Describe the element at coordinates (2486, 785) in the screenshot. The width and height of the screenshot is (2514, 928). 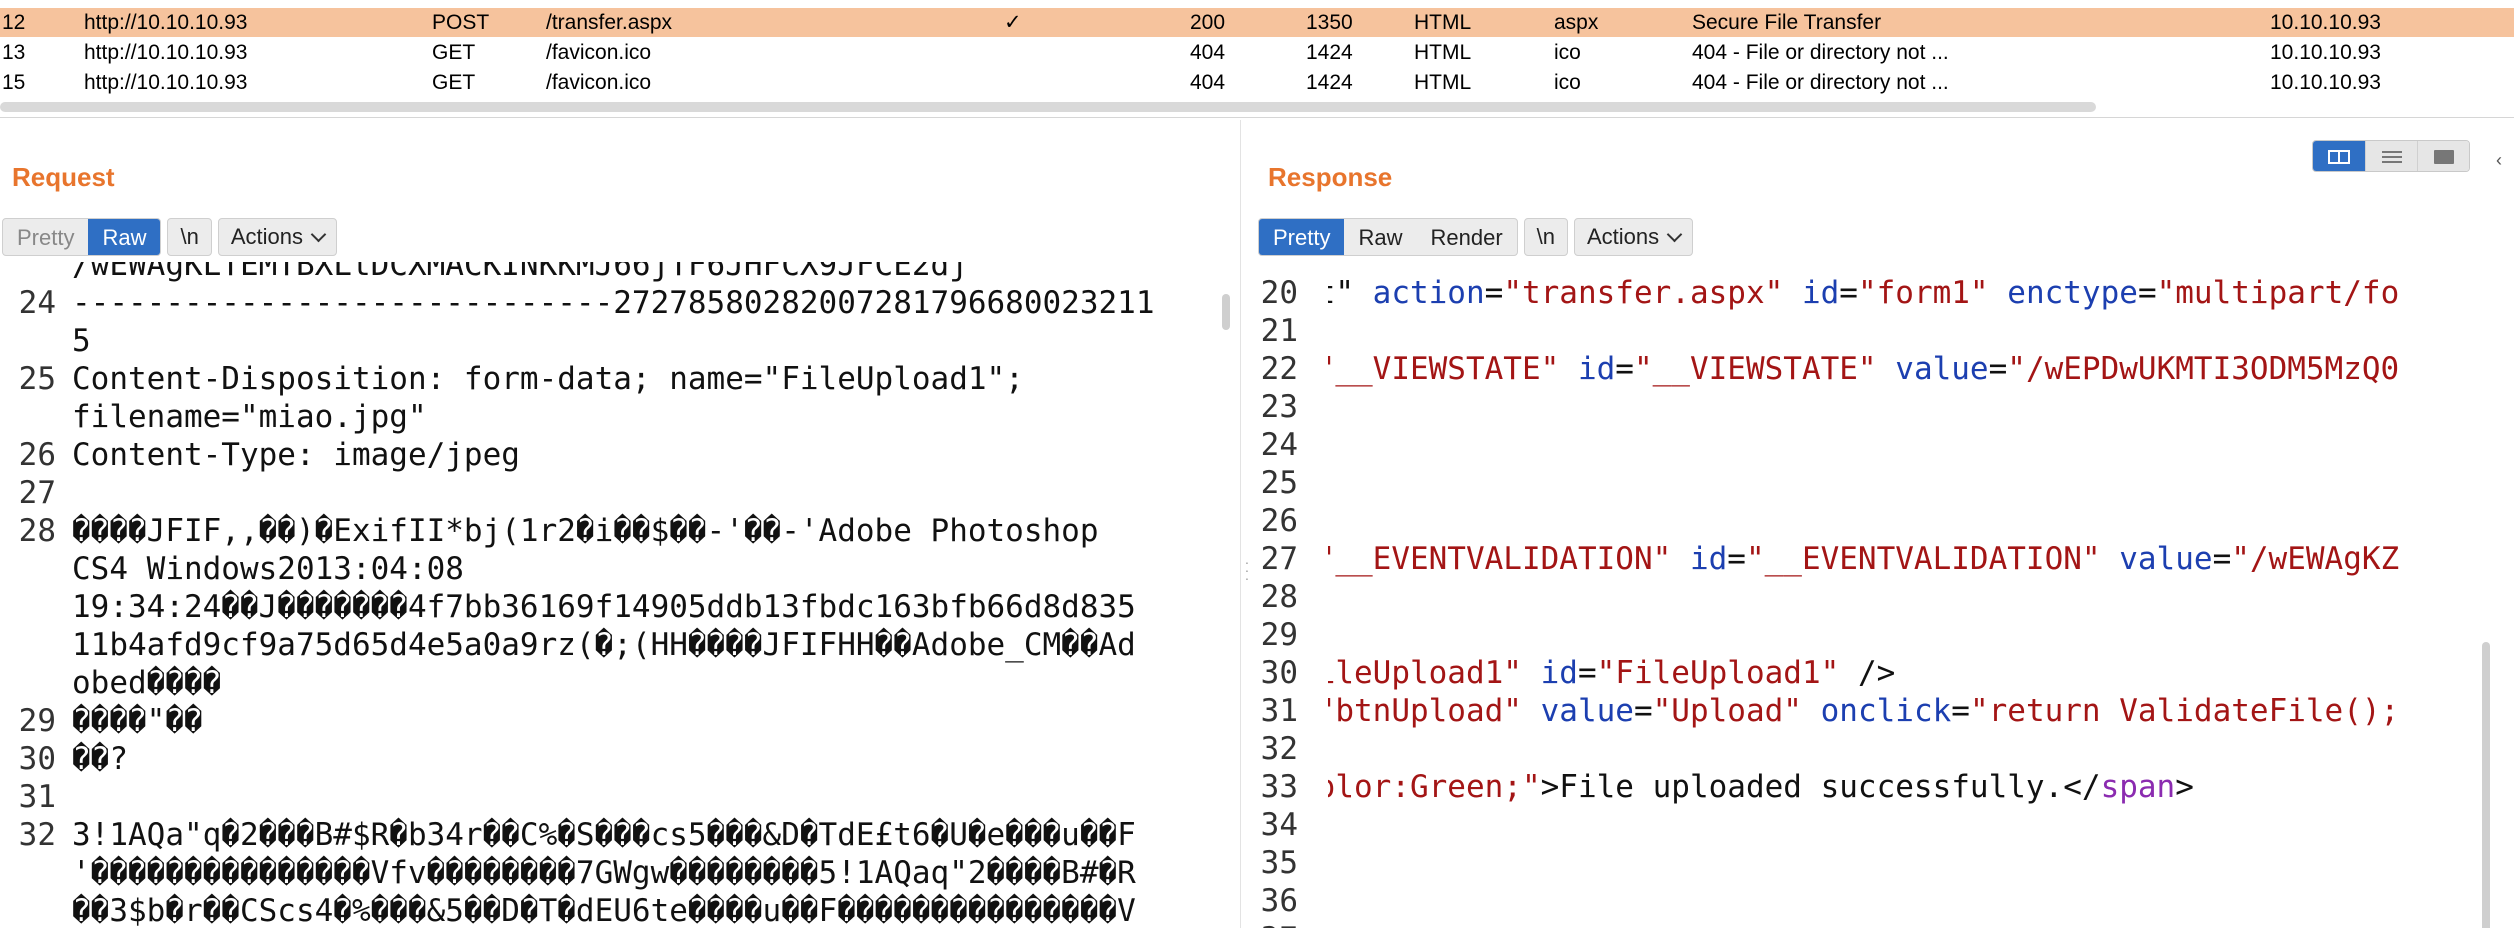
I see `response-vertical-scrollbar` at that location.